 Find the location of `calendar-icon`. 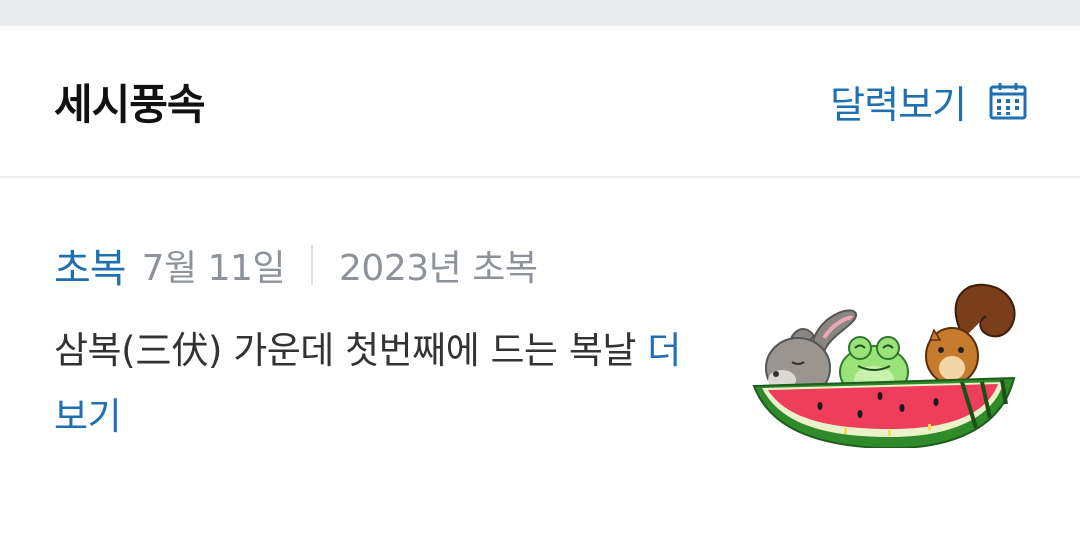

calendar-icon is located at coordinates (1008, 101).